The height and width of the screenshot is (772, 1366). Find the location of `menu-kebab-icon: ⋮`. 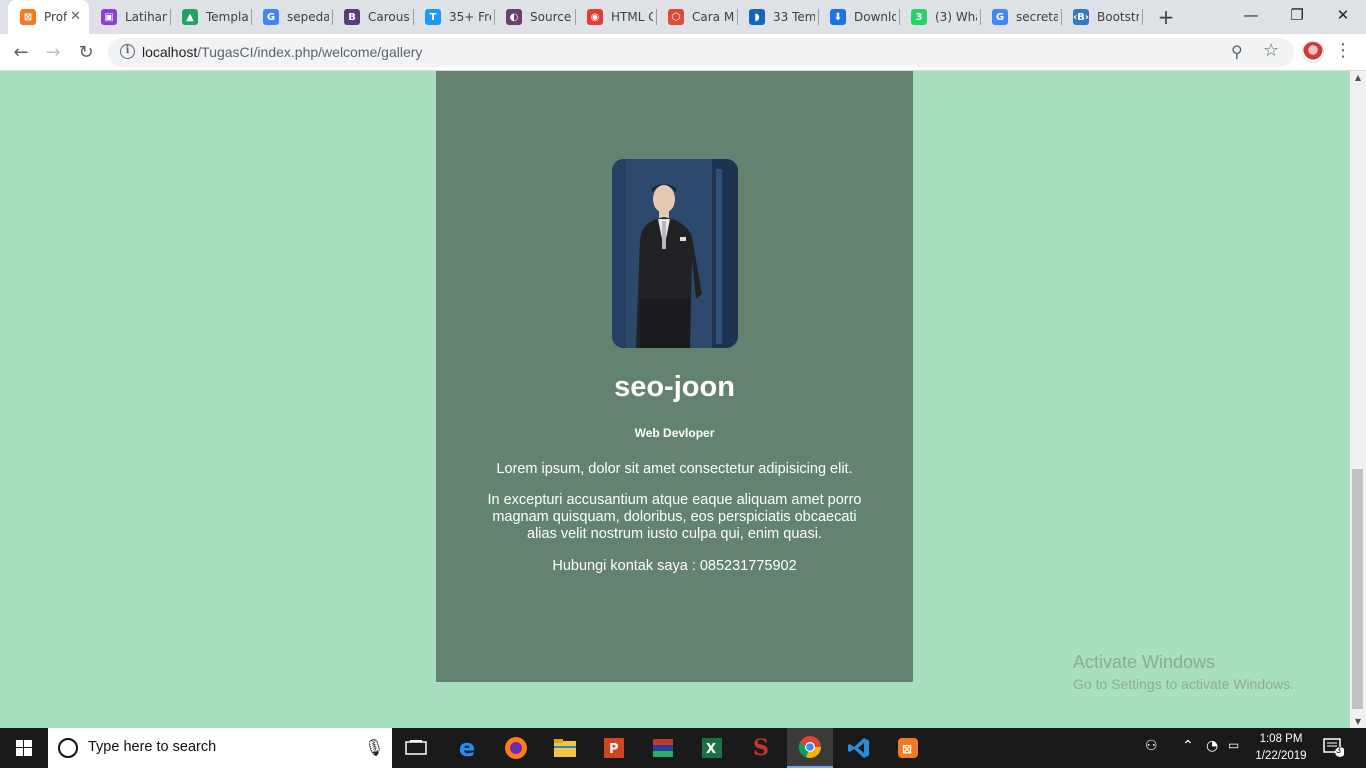

menu-kebab-icon: ⋮ is located at coordinates (1343, 50).